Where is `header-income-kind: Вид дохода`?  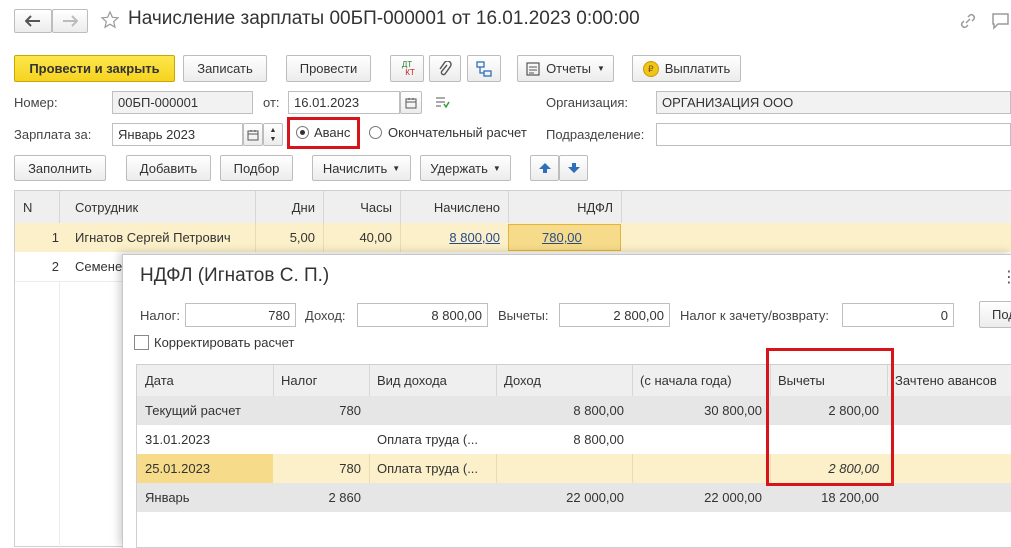
header-income-kind: Вид дохода is located at coordinates (432, 380).